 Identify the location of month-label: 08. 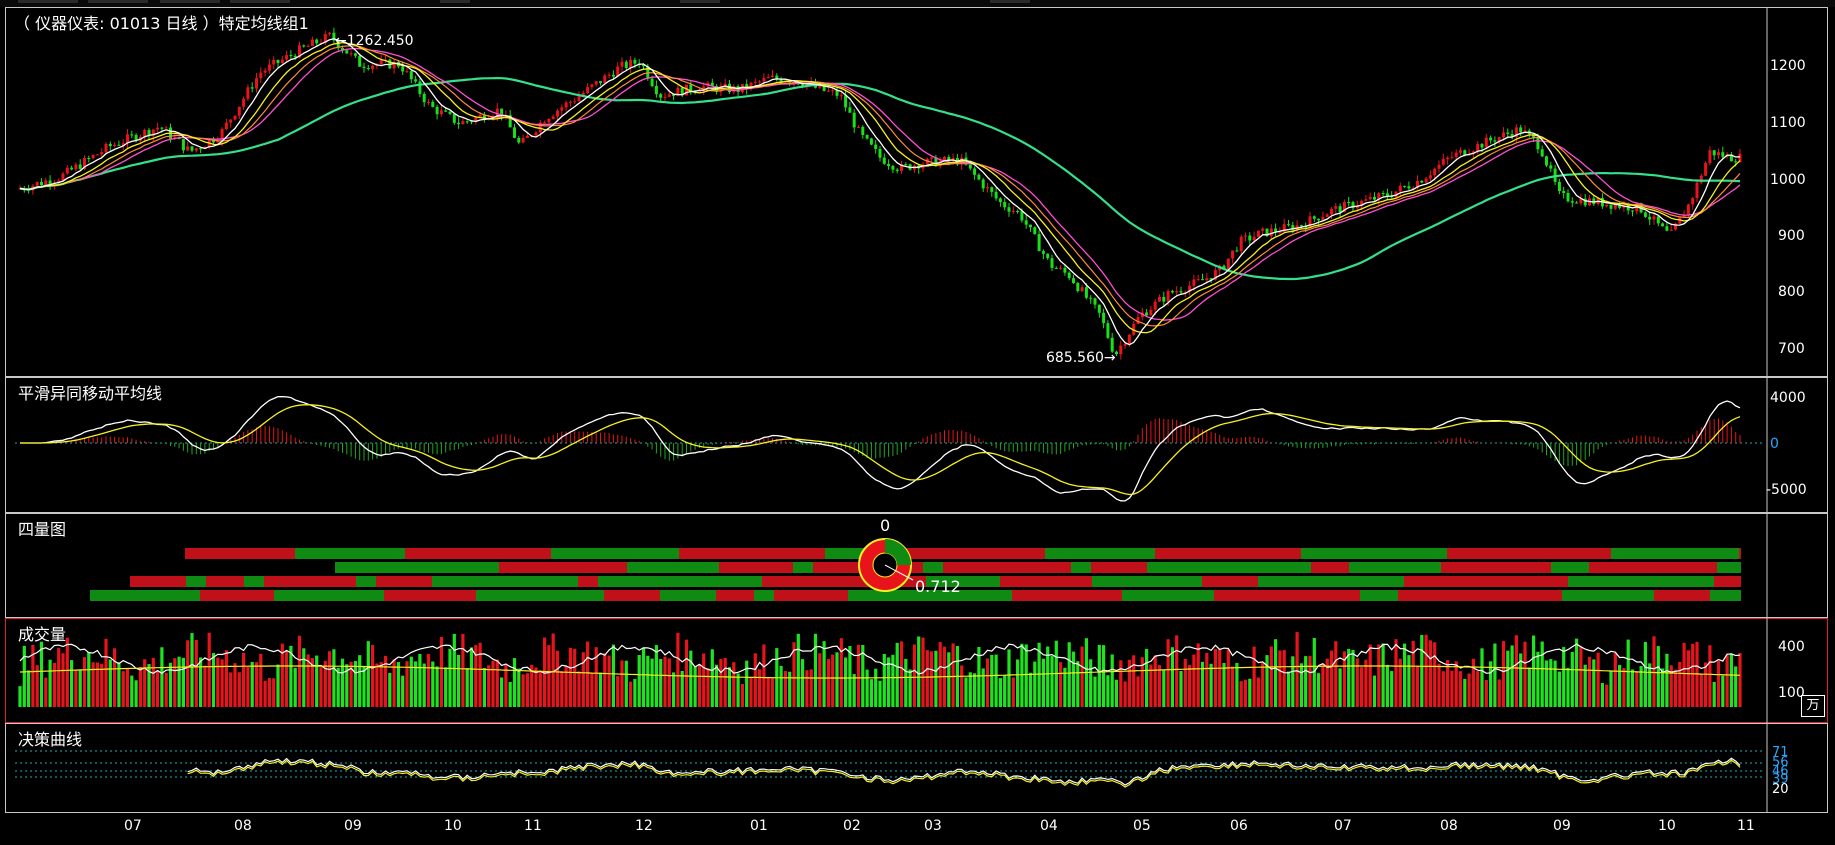
(243, 826).